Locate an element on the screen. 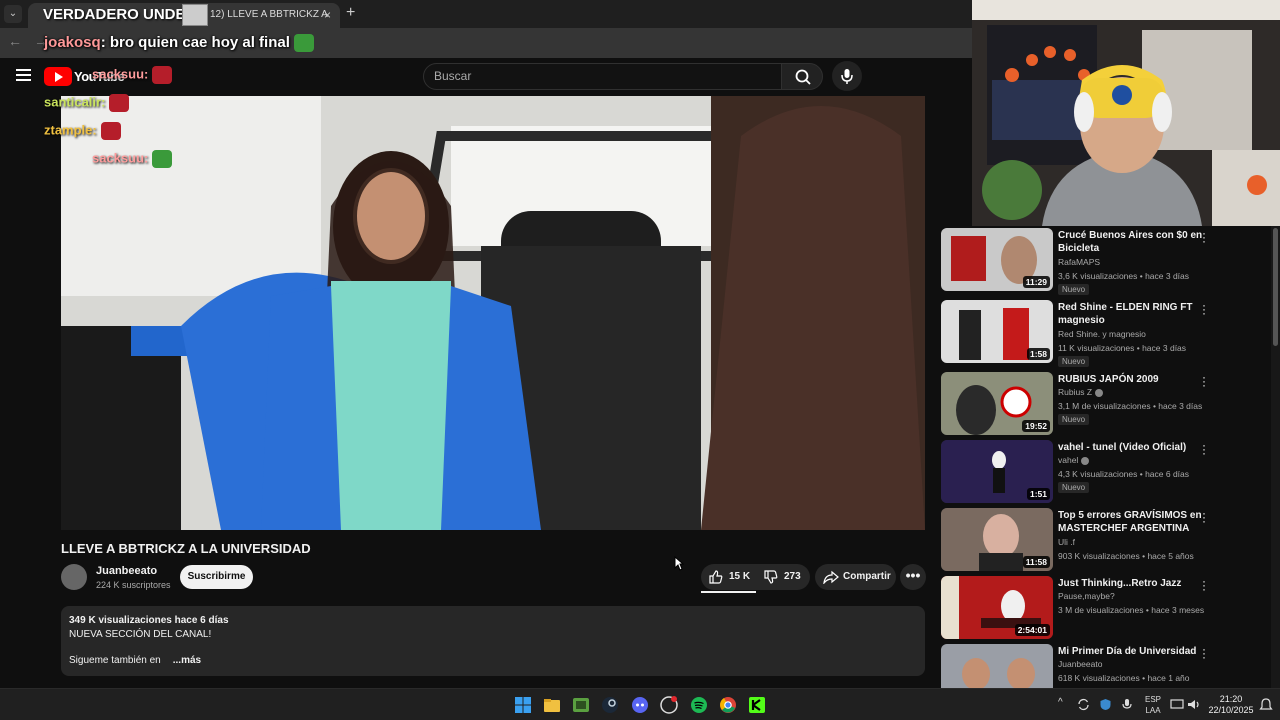 This screenshot has width=1280, height=720. taskbar-clock: 21:20 22/10/2025 is located at coordinates (1231, 705).